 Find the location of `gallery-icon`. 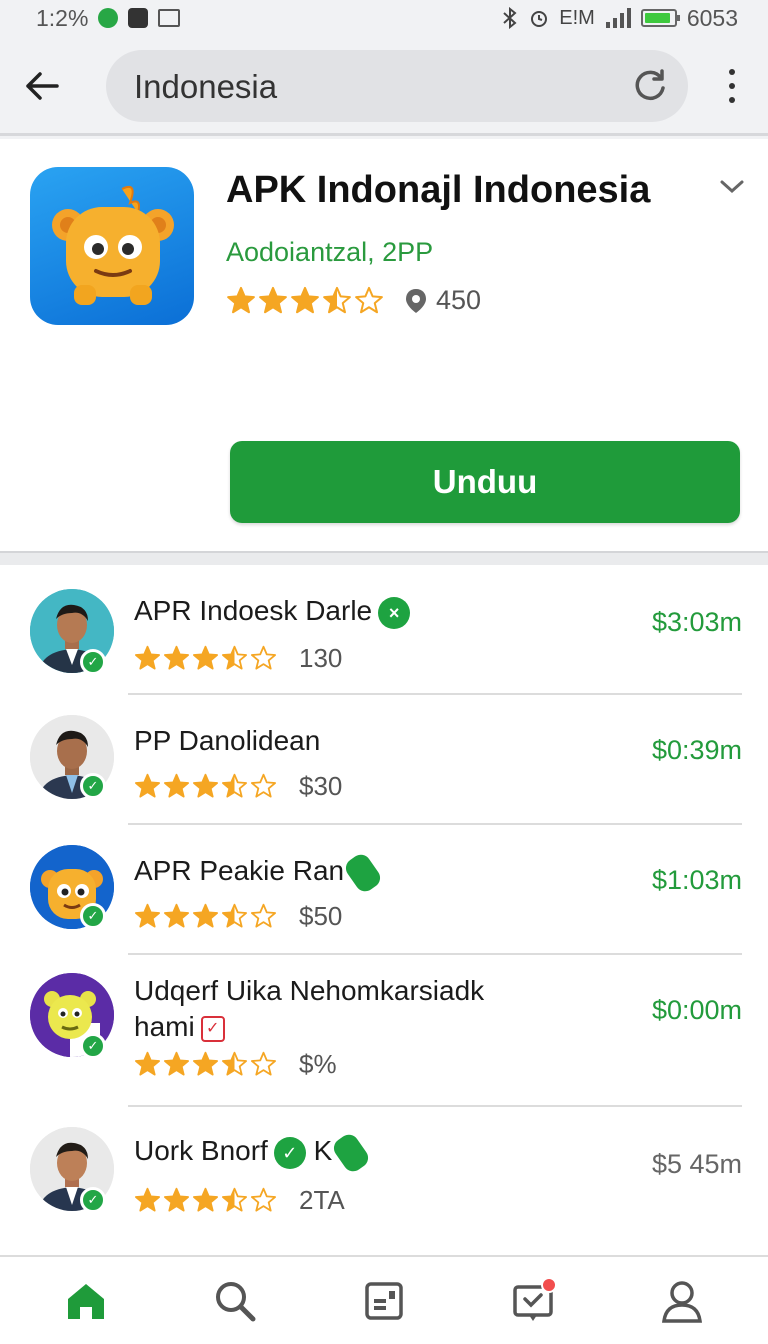

gallery-icon is located at coordinates (169, 18).